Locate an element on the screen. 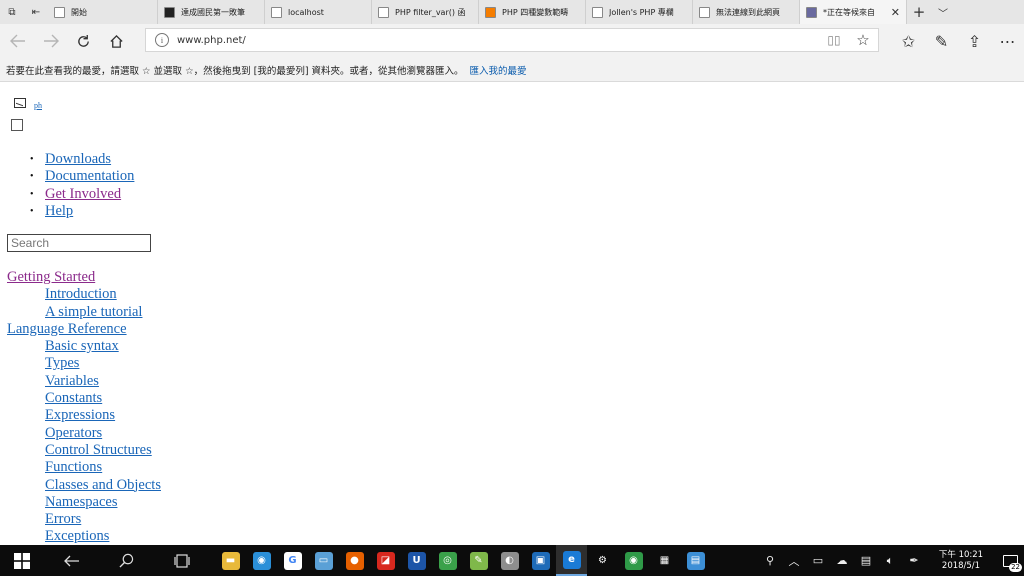 Image resolution: width=1024 pixels, height=576 pixels. search-input: Search is located at coordinates (79, 243).